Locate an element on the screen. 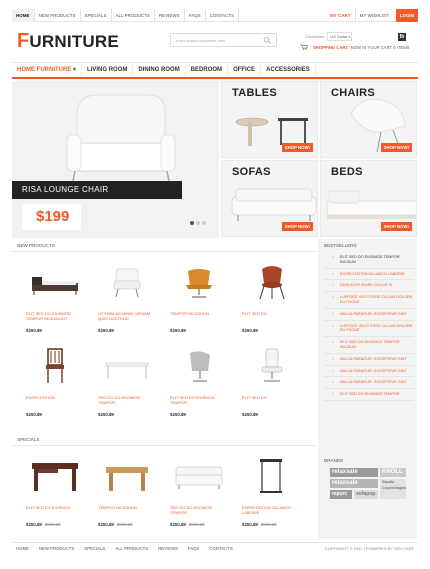 The height and width of the screenshot is (569, 430). brand-logo: KNOLL is located at coordinates (393, 472).